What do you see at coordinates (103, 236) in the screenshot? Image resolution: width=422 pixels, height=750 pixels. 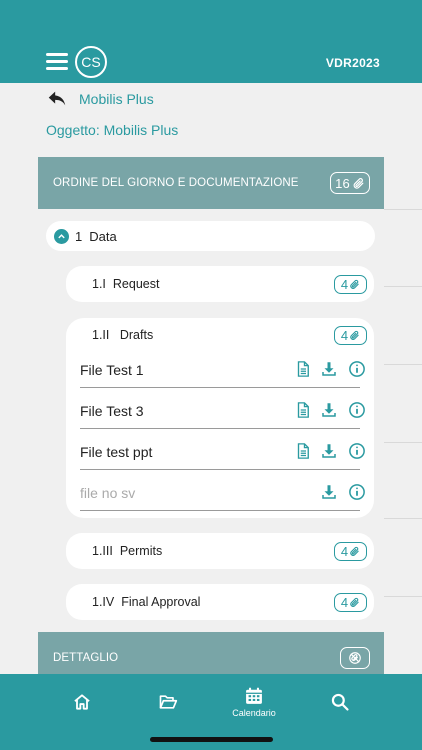 I see `agenda-item-label: Data` at bounding box center [103, 236].